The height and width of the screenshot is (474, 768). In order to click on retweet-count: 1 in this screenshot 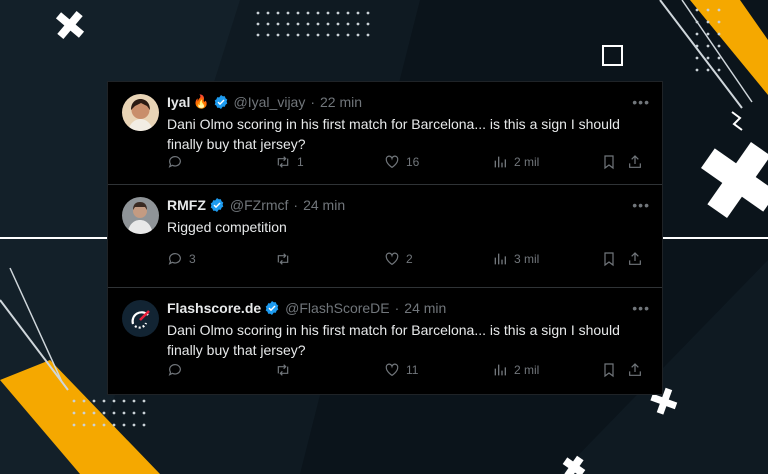, I will do `click(300, 162)`.